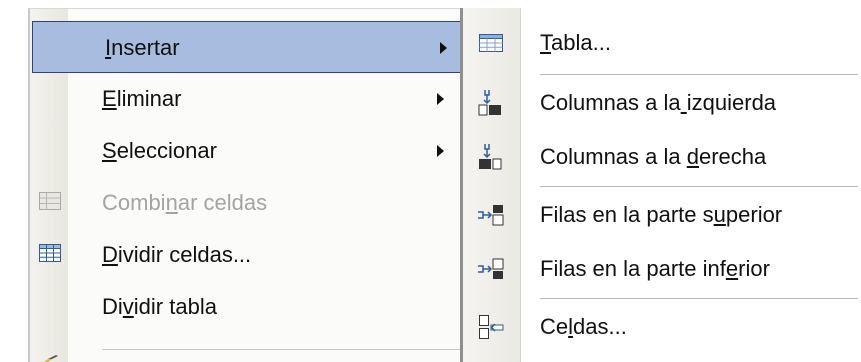 The width and height of the screenshot is (861, 362). I want to click on submenu-item-label: Columnas a la derecha, so click(653, 156).